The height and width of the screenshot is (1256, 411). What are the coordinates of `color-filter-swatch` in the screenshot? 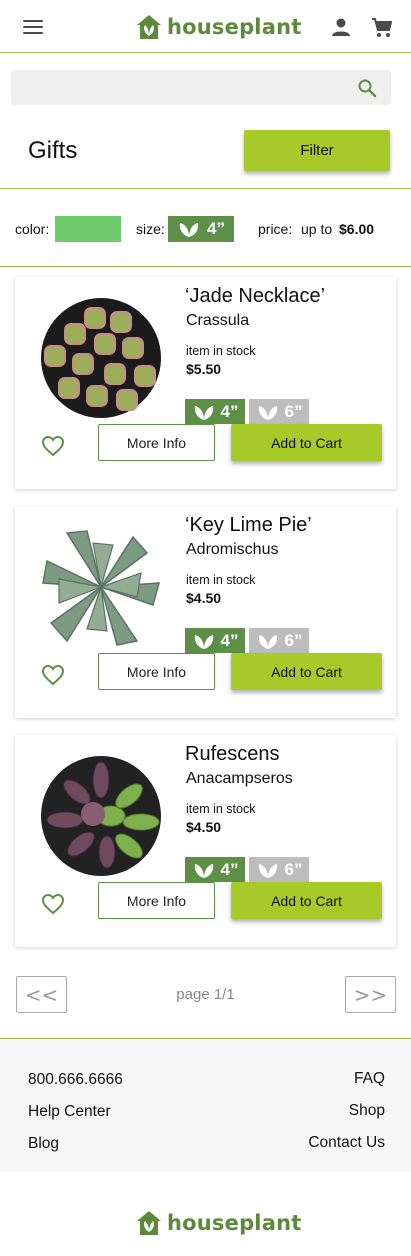 It's located at (88, 229).